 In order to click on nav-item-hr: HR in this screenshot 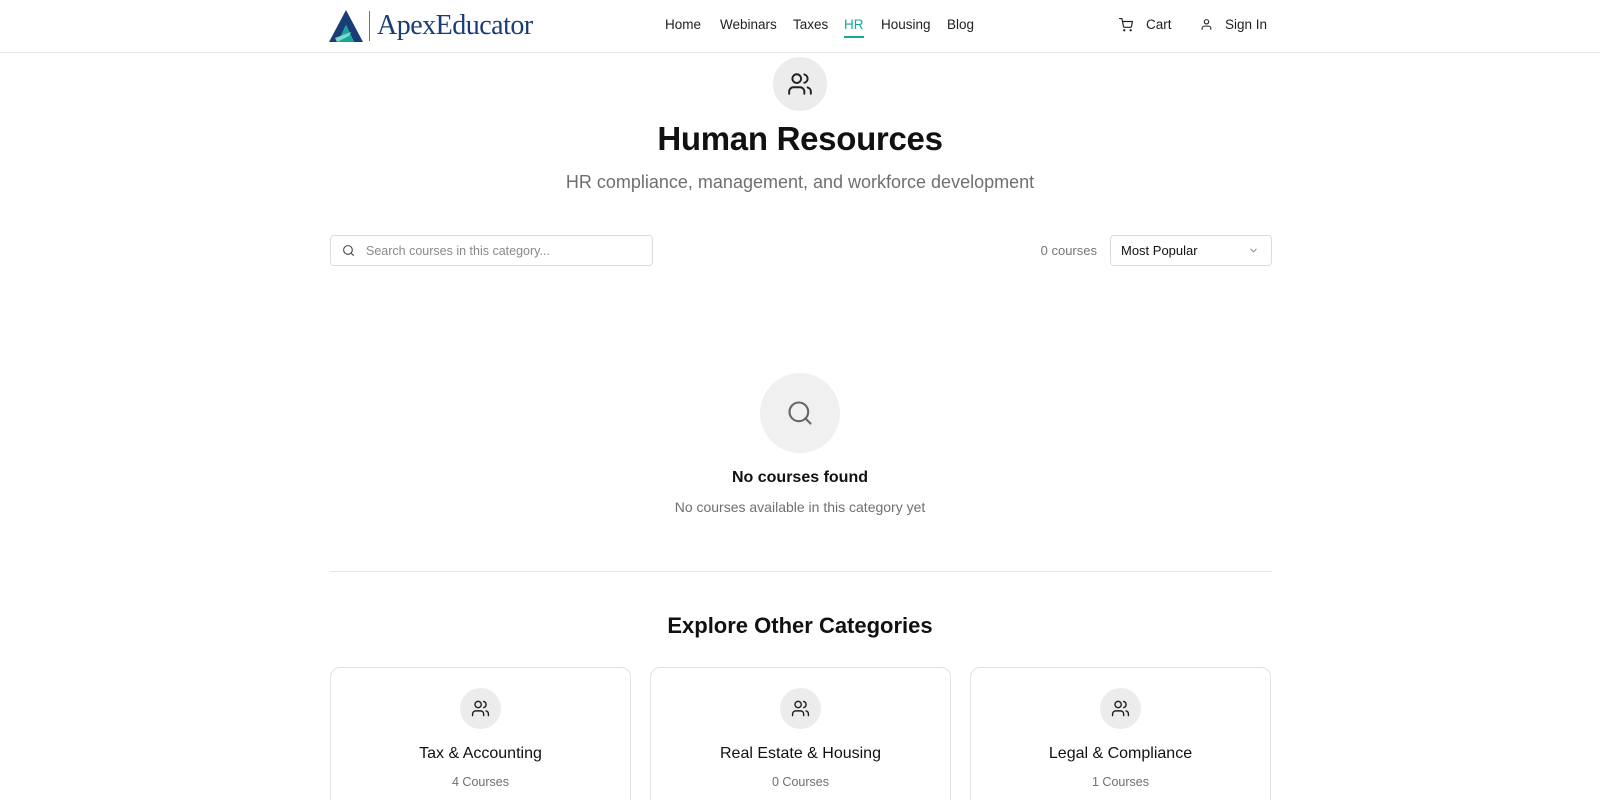, I will do `click(854, 27)`.